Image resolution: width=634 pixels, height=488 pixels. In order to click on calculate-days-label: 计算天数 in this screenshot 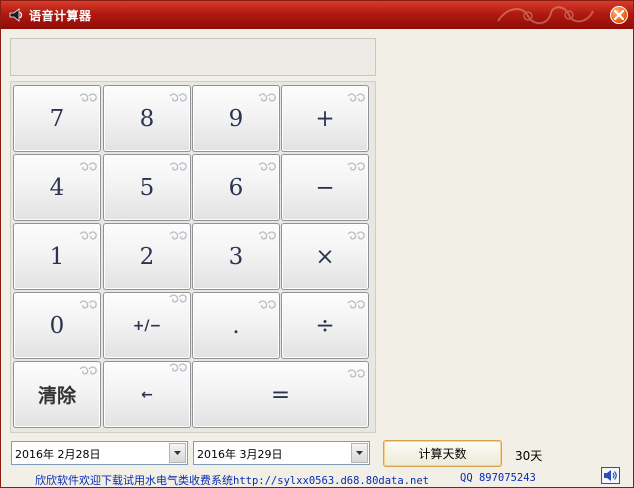, I will do `click(442, 454)`.